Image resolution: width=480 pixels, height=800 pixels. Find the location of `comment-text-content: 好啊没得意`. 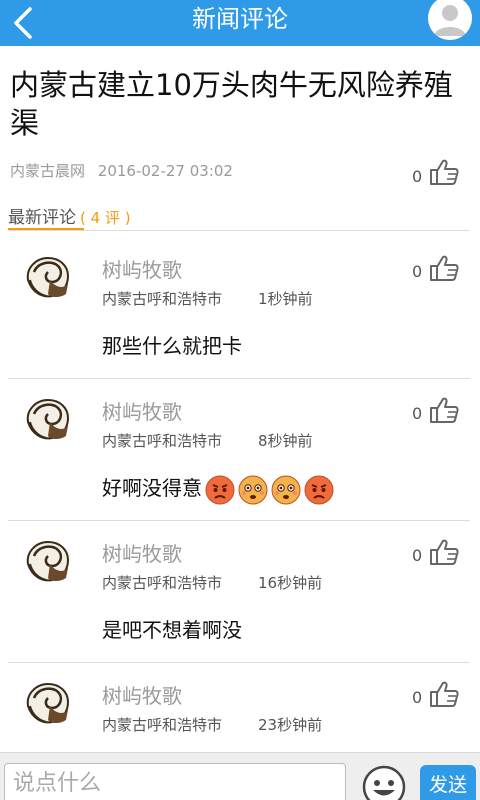

comment-text-content: 好啊没得意 is located at coordinates (152, 488).